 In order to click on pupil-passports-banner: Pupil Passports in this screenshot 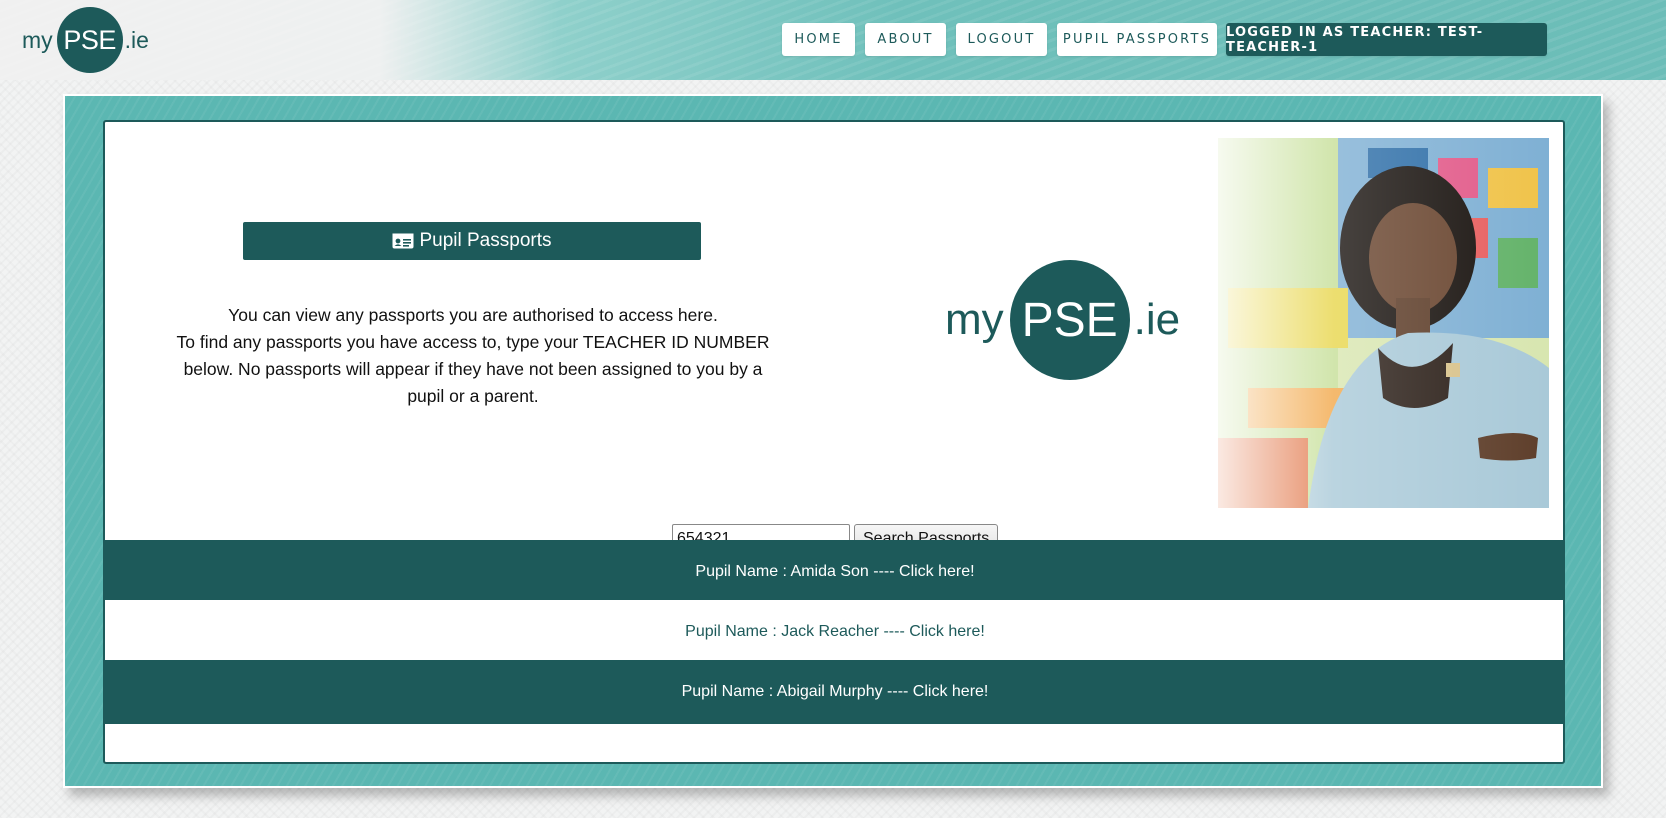, I will do `click(472, 241)`.